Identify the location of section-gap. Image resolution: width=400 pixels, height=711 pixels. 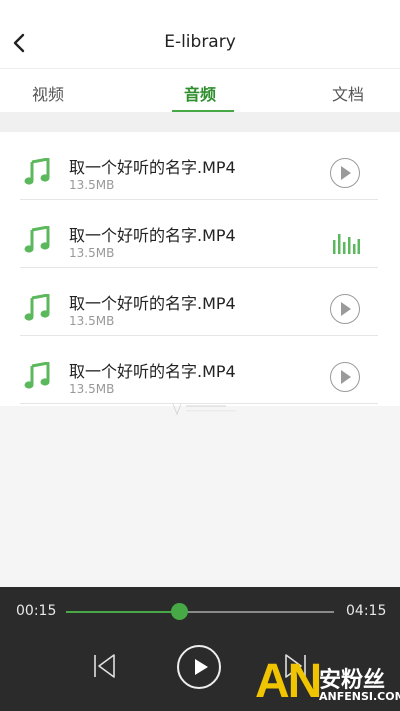
(200, 122).